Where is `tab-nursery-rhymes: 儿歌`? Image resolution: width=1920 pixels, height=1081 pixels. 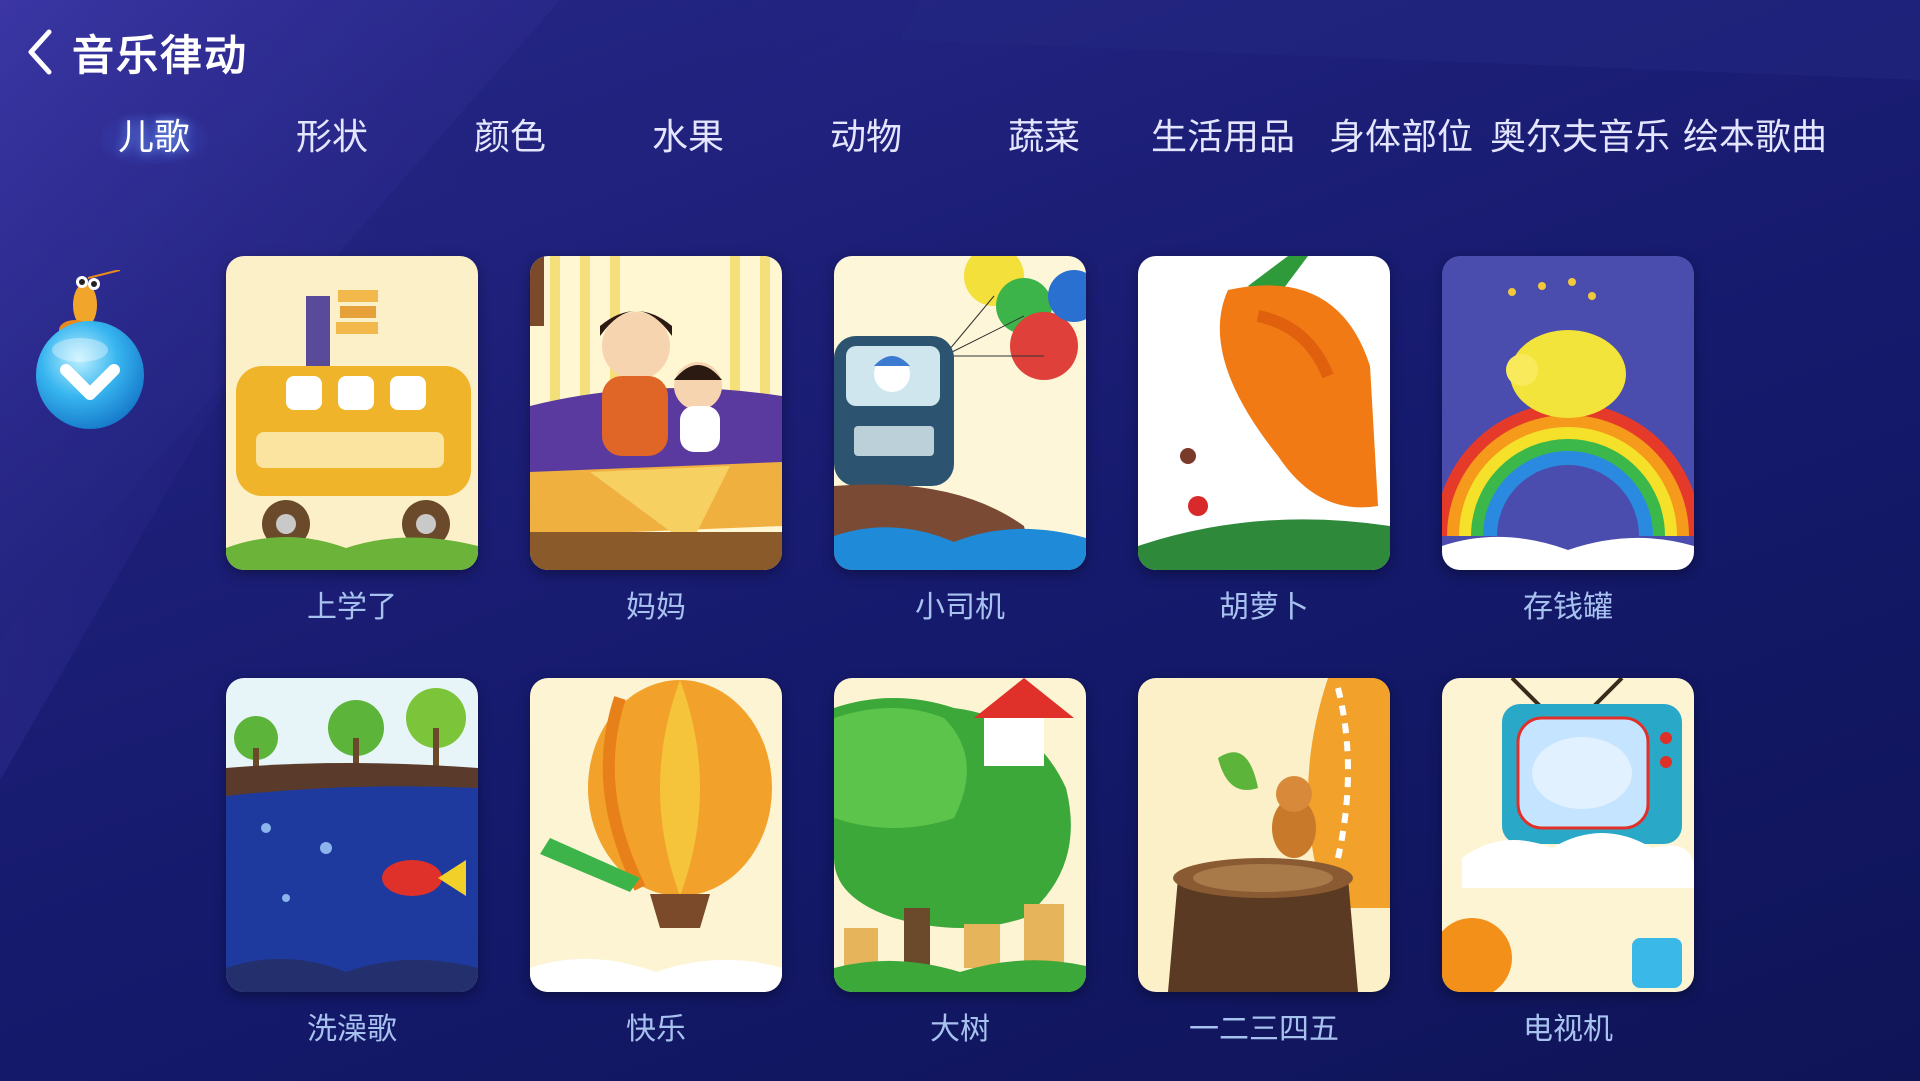
tab-nursery-rhymes: 儿歌 is located at coordinates (154, 138).